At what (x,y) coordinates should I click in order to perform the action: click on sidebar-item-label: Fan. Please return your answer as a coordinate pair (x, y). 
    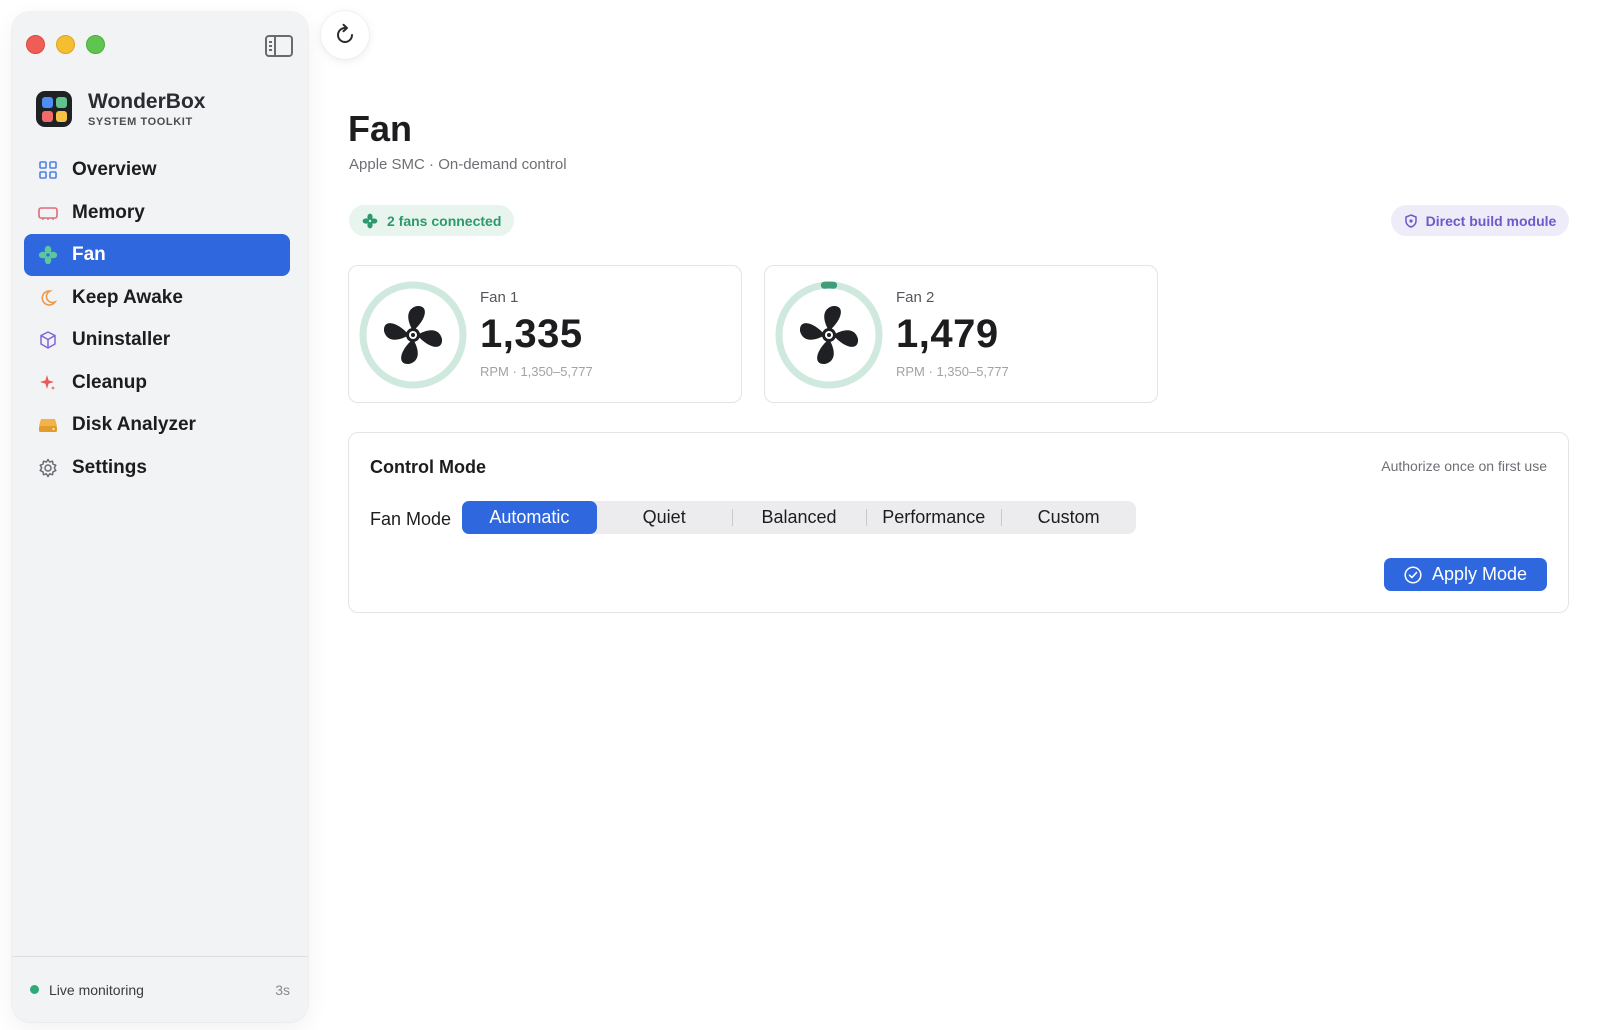
    Looking at the image, I should click on (89, 254).